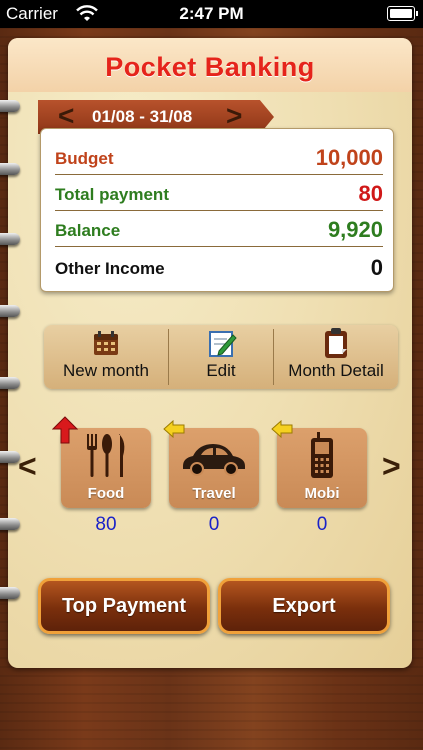 The image size is (423, 750). I want to click on top-payment-button: Top Payment, so click(124, 606).